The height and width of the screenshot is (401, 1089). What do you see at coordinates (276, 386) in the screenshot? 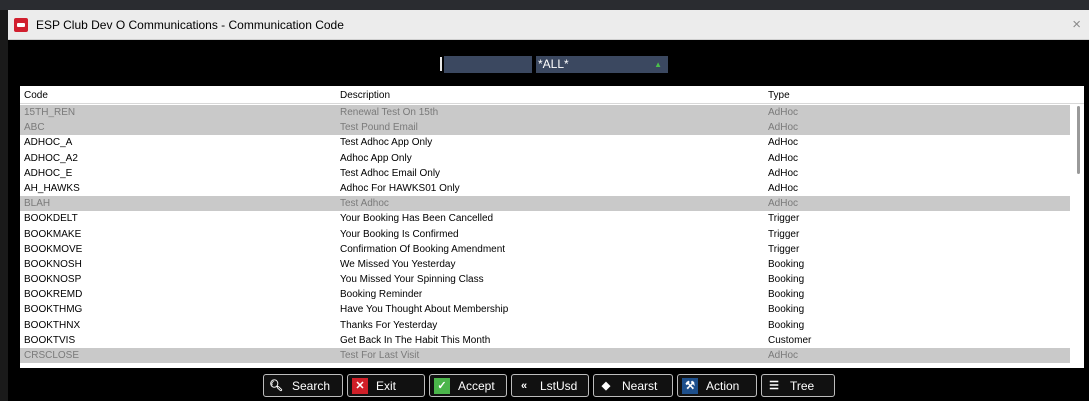
I see `search-icon: 🔍︎` at bounding box center [276, 386].